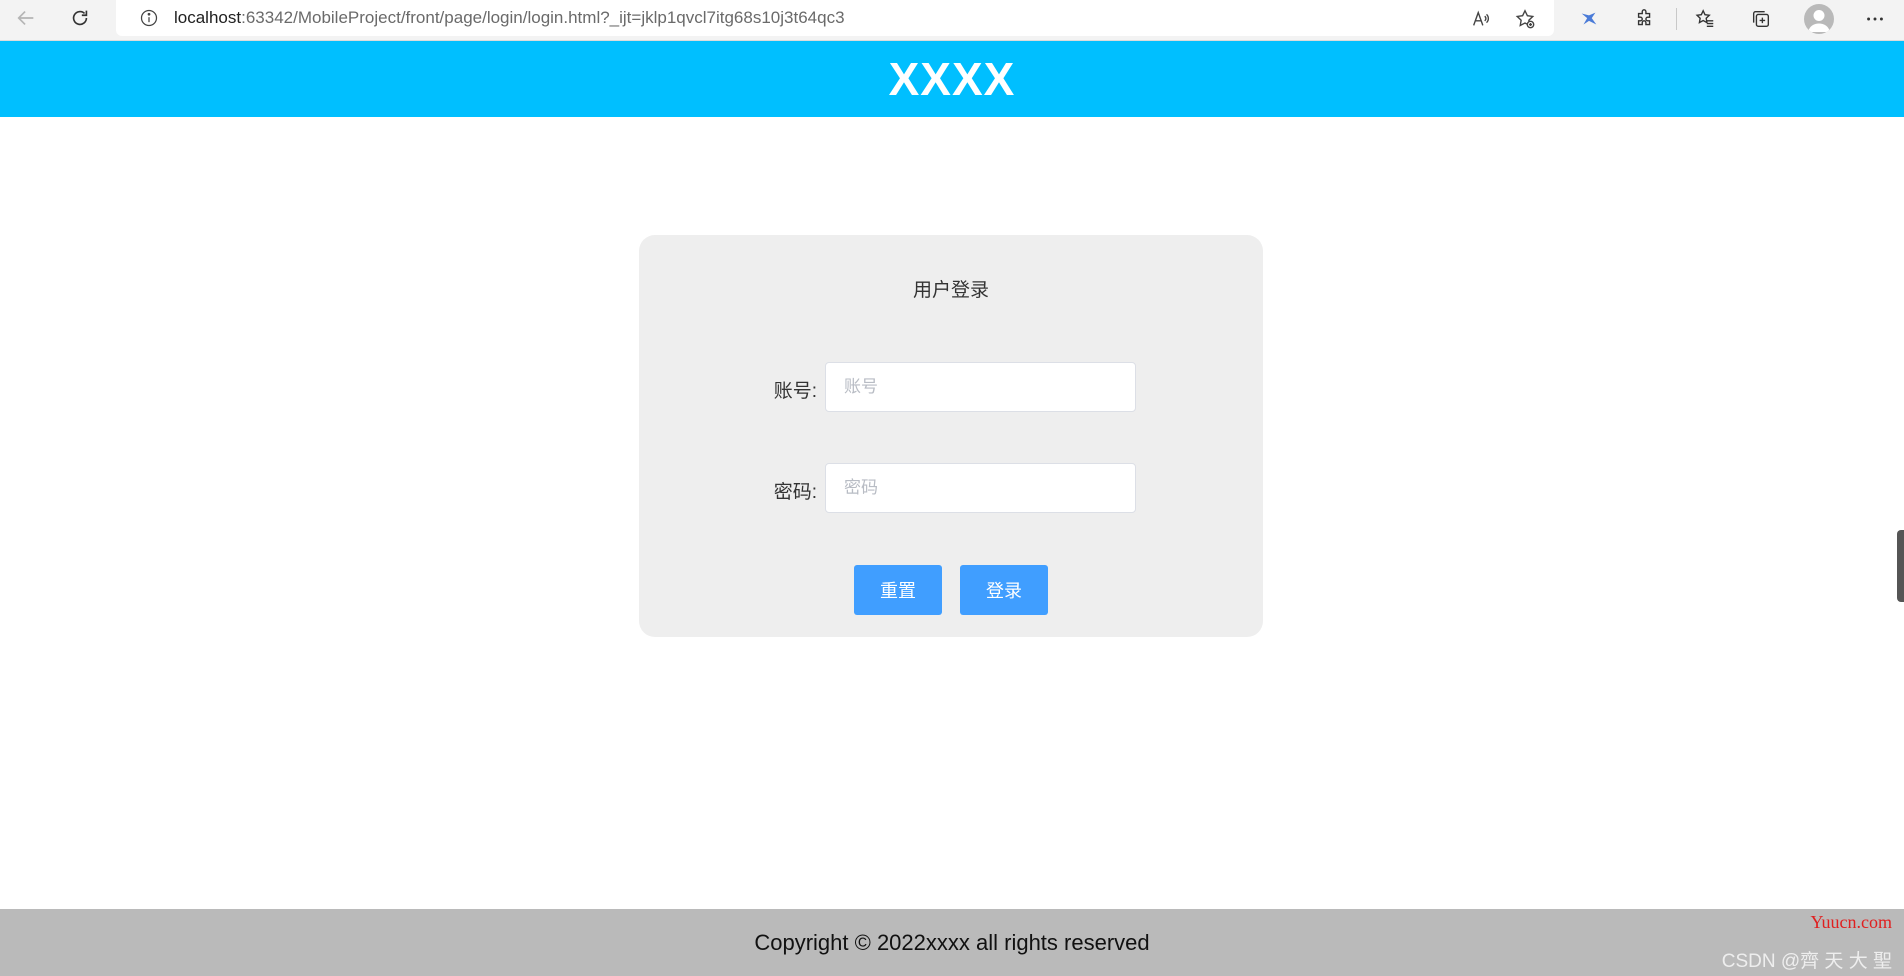 This screenshot has height=976, width=1904. Describe the element at coordinates (1589, 19) in the screenshot. I see `bird-extension-icon` at that location.